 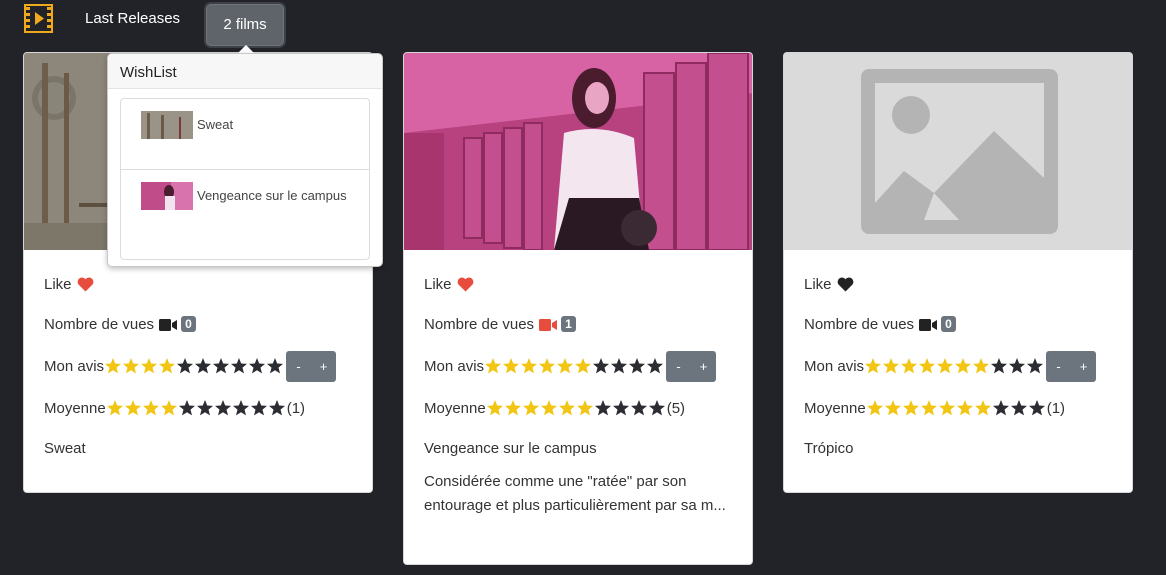 I want to click on rating-count: (5), so click(x=676, y=408).